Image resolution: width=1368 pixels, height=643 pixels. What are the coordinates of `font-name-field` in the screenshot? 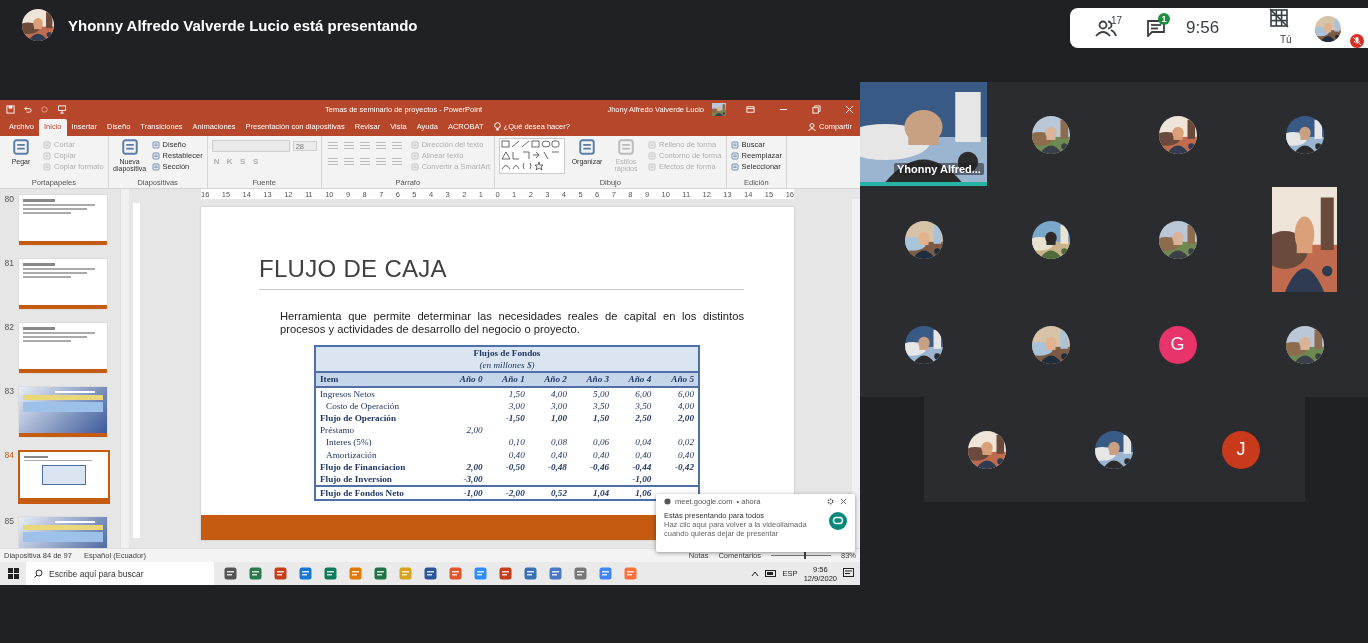 It's located at (250, 146).